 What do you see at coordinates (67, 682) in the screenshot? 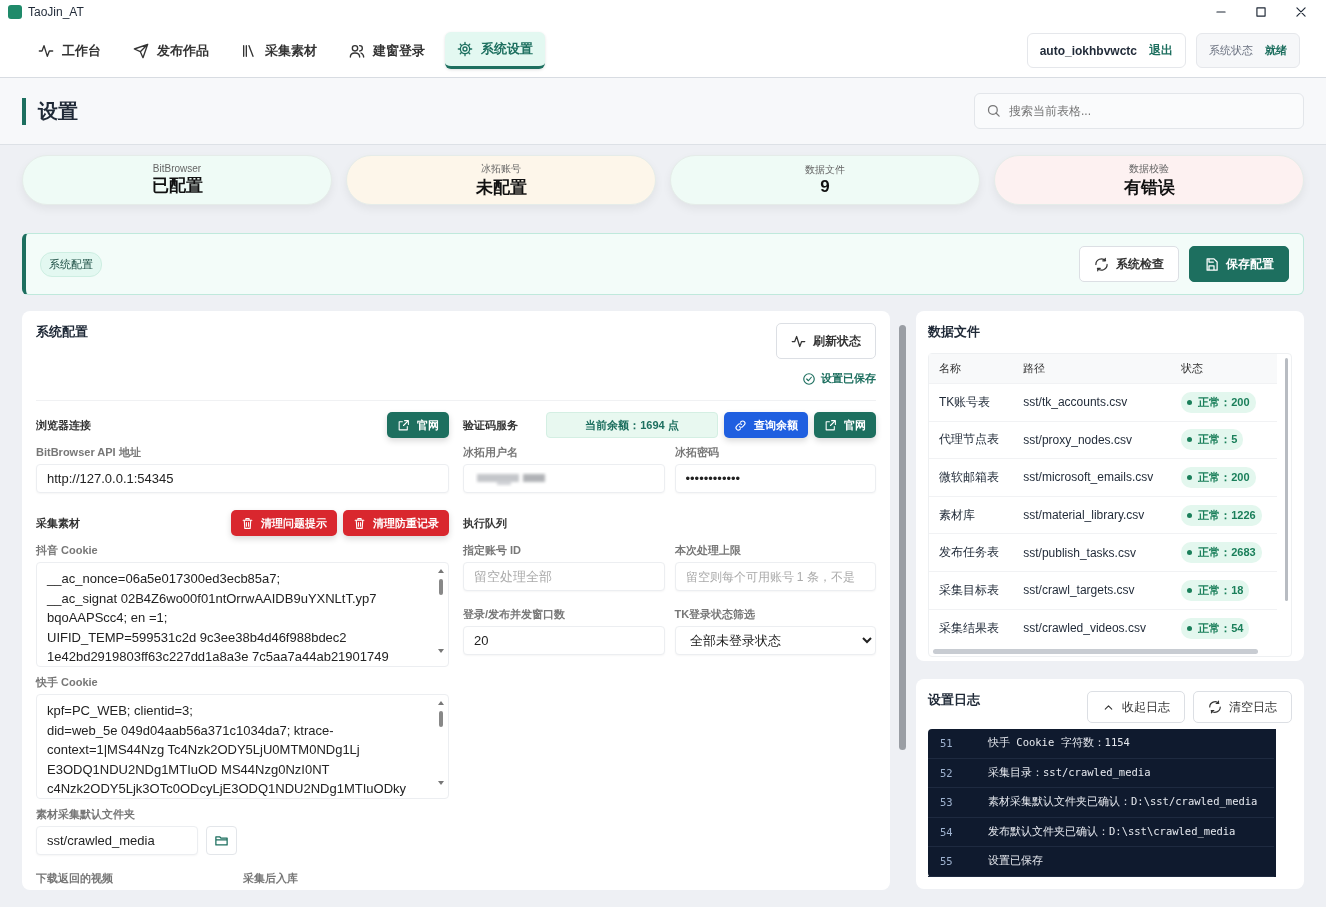
I see `field-label: 快手 Cookie` at bounding box center [67, 682].